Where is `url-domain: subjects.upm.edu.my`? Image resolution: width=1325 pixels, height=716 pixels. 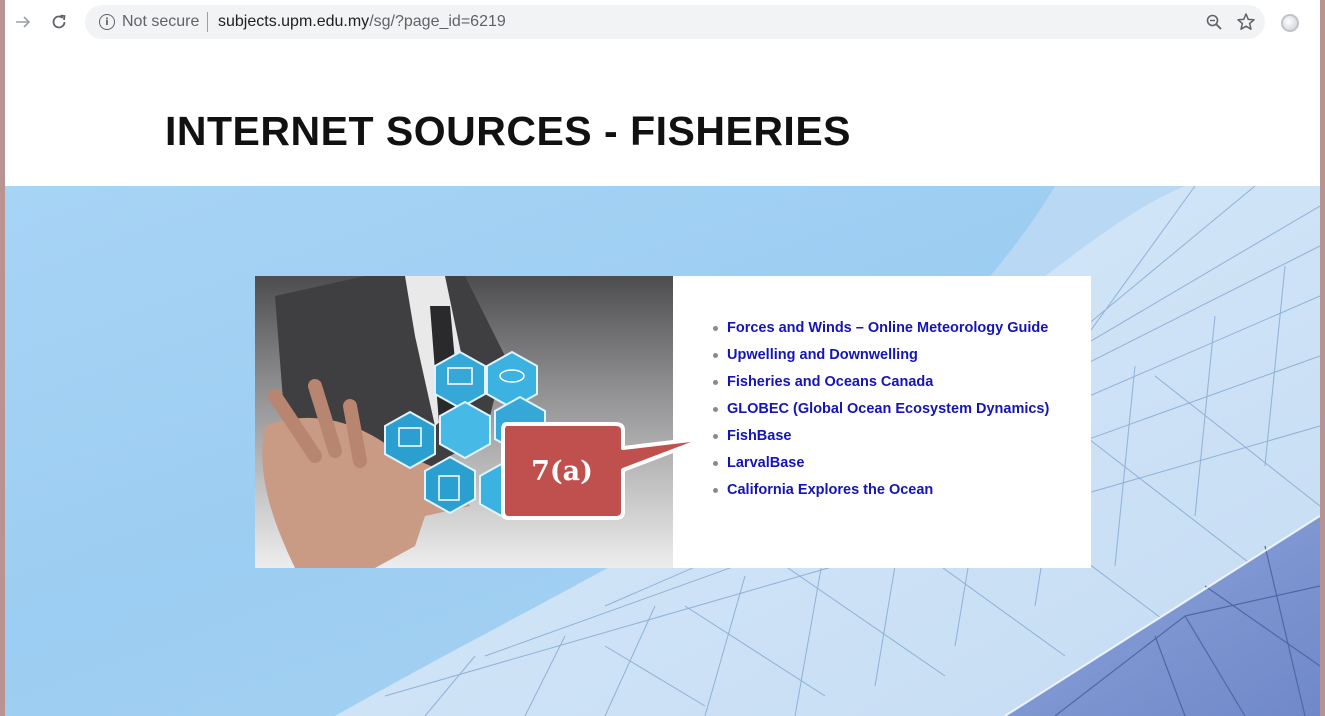 url-domain: subjects.upm.edu.my is located at coordinates (294, 21).